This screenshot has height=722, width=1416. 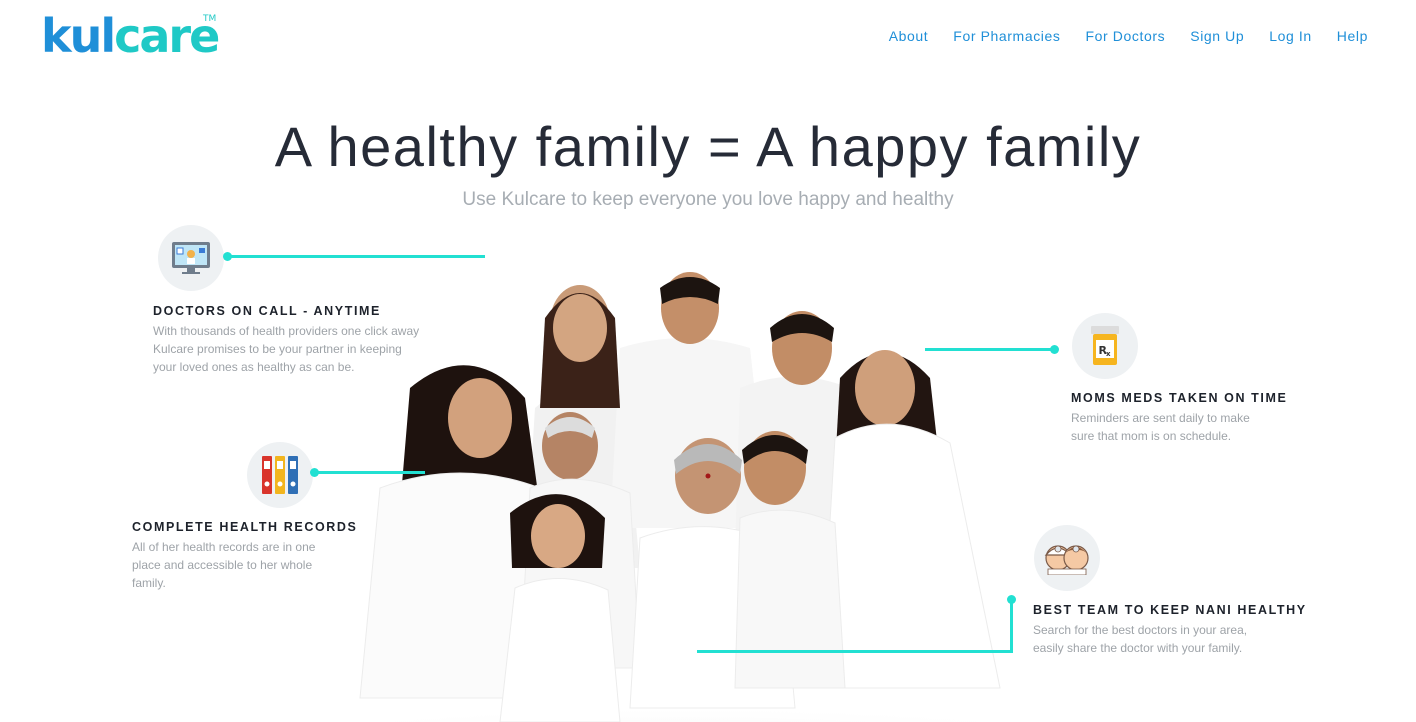 What do you see at coordinates (1006, 36) in the screenshot?
I see `nav-for-pharmacies: For Pharmacies` at bounding box center [1006, 36].